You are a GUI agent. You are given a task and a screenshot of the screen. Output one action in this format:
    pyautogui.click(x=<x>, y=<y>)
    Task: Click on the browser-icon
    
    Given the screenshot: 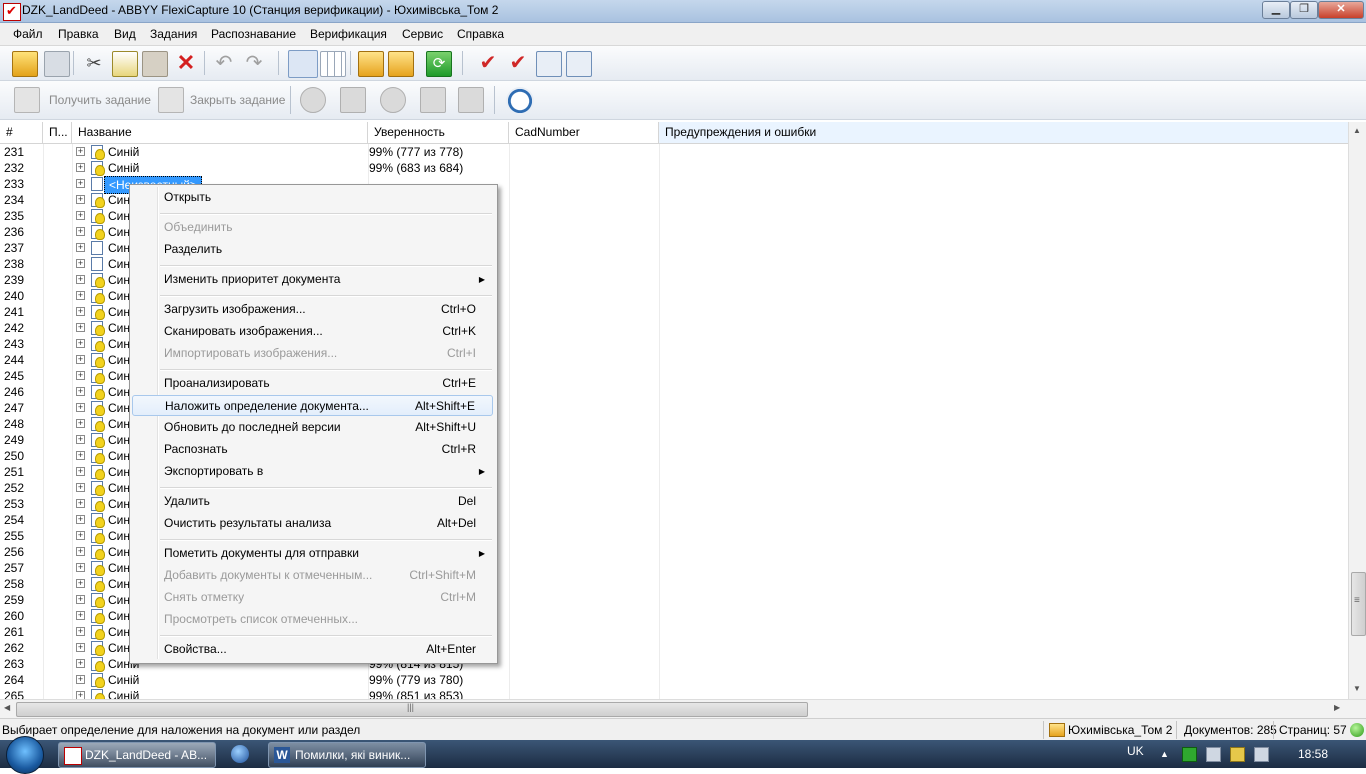 What is the action you would take?
    pyautogui.click(x=240, y=754)
    